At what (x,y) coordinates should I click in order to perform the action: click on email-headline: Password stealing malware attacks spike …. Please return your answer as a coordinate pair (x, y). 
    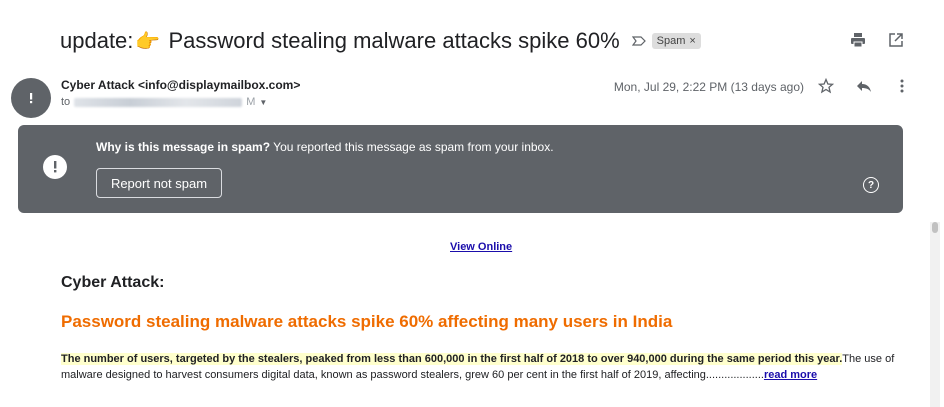
    Looking at the image, I should click on (367, 321).